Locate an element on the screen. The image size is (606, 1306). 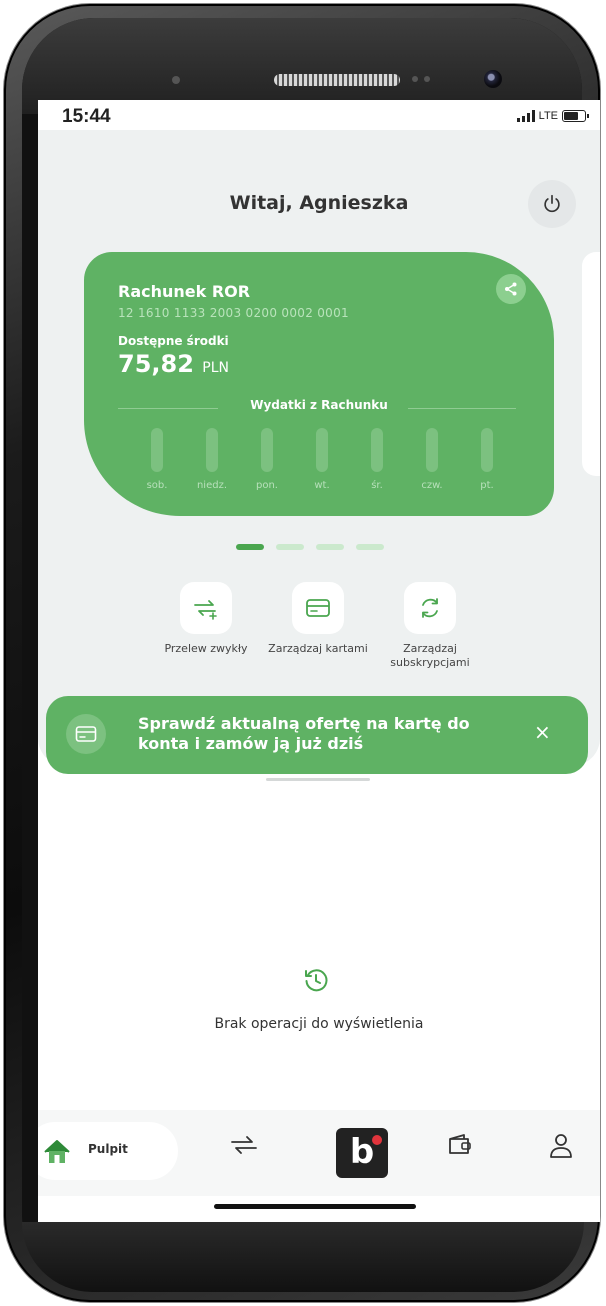
spending-day: wt. is located at coordinates (322, 466).